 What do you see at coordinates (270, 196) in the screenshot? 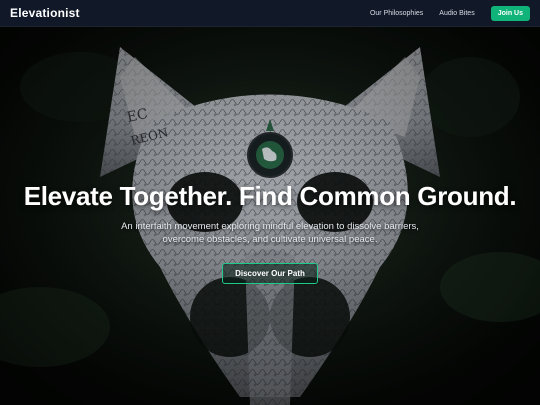
I see `hero-title: Elevate Together. Find Common Ground.` at bounding box center [270, 196].